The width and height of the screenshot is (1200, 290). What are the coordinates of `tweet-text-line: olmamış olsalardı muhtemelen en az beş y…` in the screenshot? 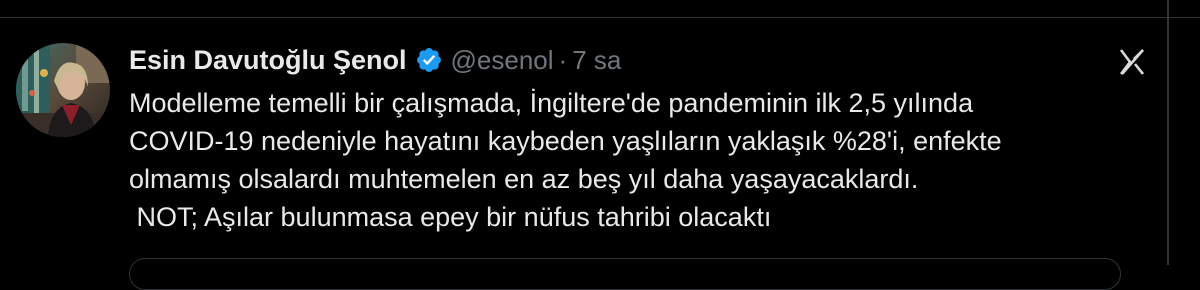 It's located at (524, 179).